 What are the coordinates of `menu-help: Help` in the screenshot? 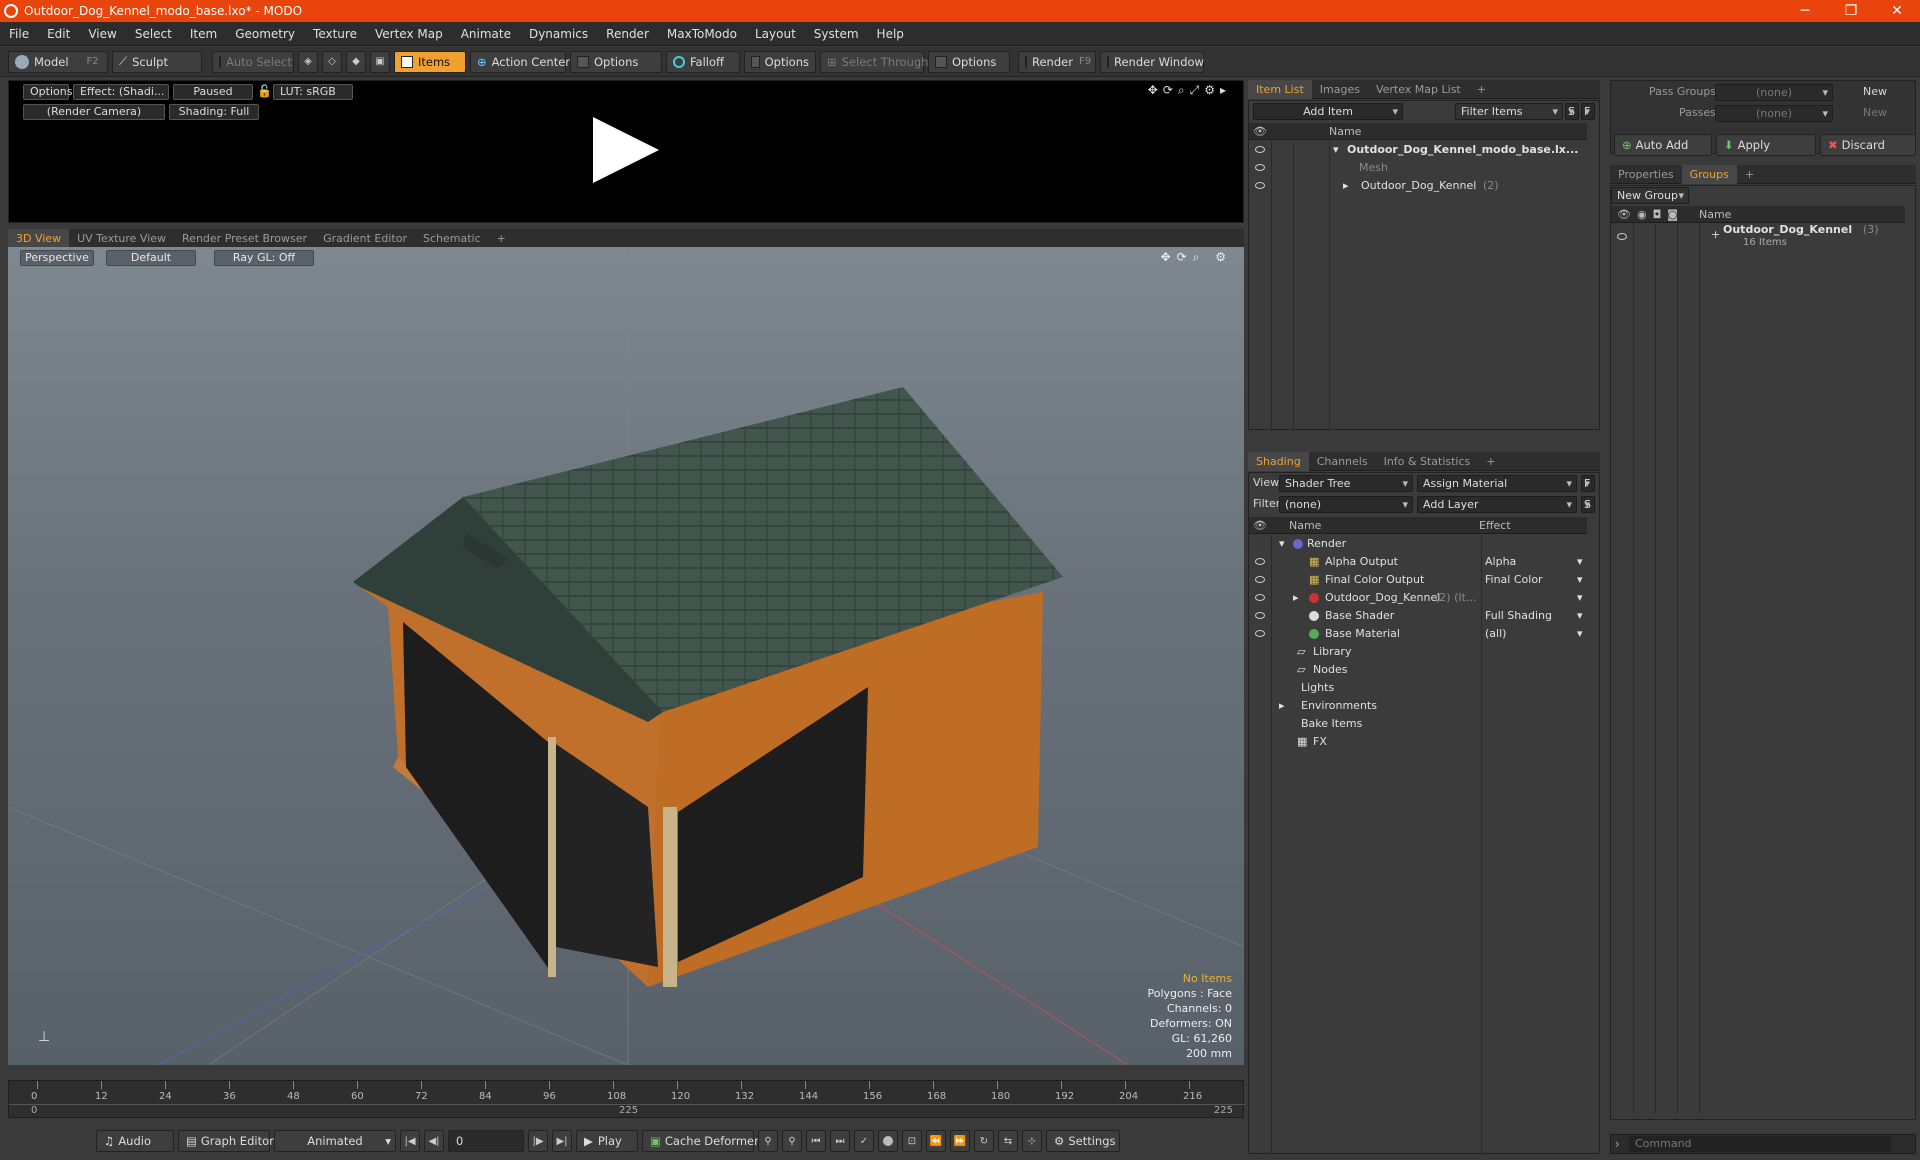 It's located at (890, 34).